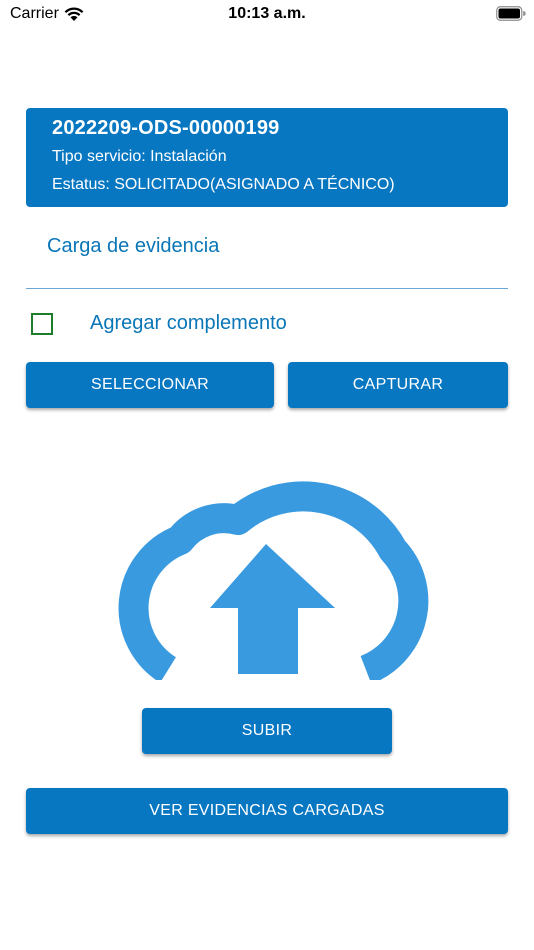 This screenshot has width=534, height=950. Describe the element at coordinates (42, 324) in the screenshot. I see `add-complement-checkbox` at that location.